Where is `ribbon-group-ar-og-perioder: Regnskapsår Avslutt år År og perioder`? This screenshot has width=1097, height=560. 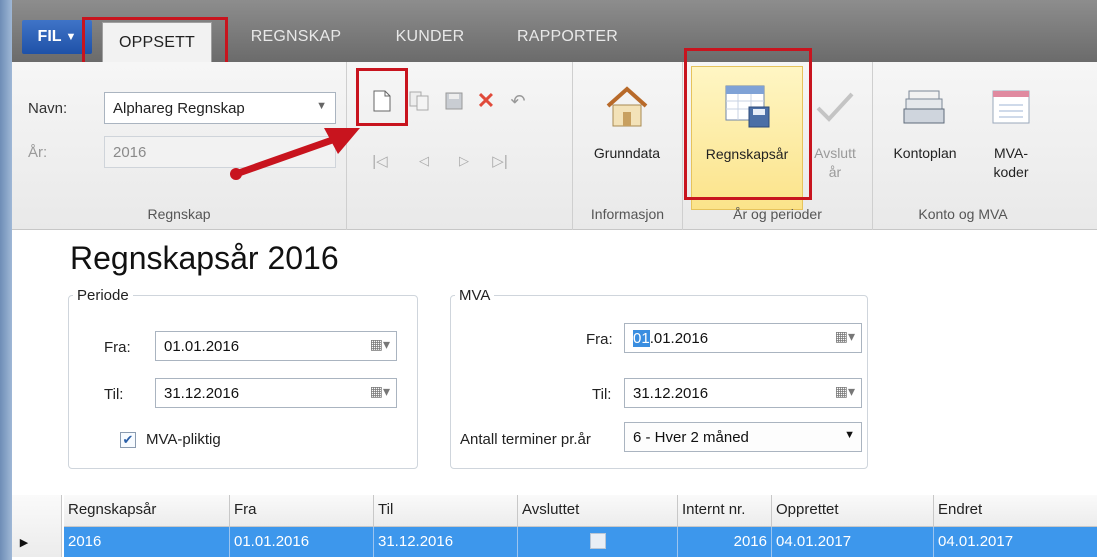
ribbon-group-ar-og-perioder: Regnskapsår Avslutt år År og perioder is located at coordinates (778, 146).